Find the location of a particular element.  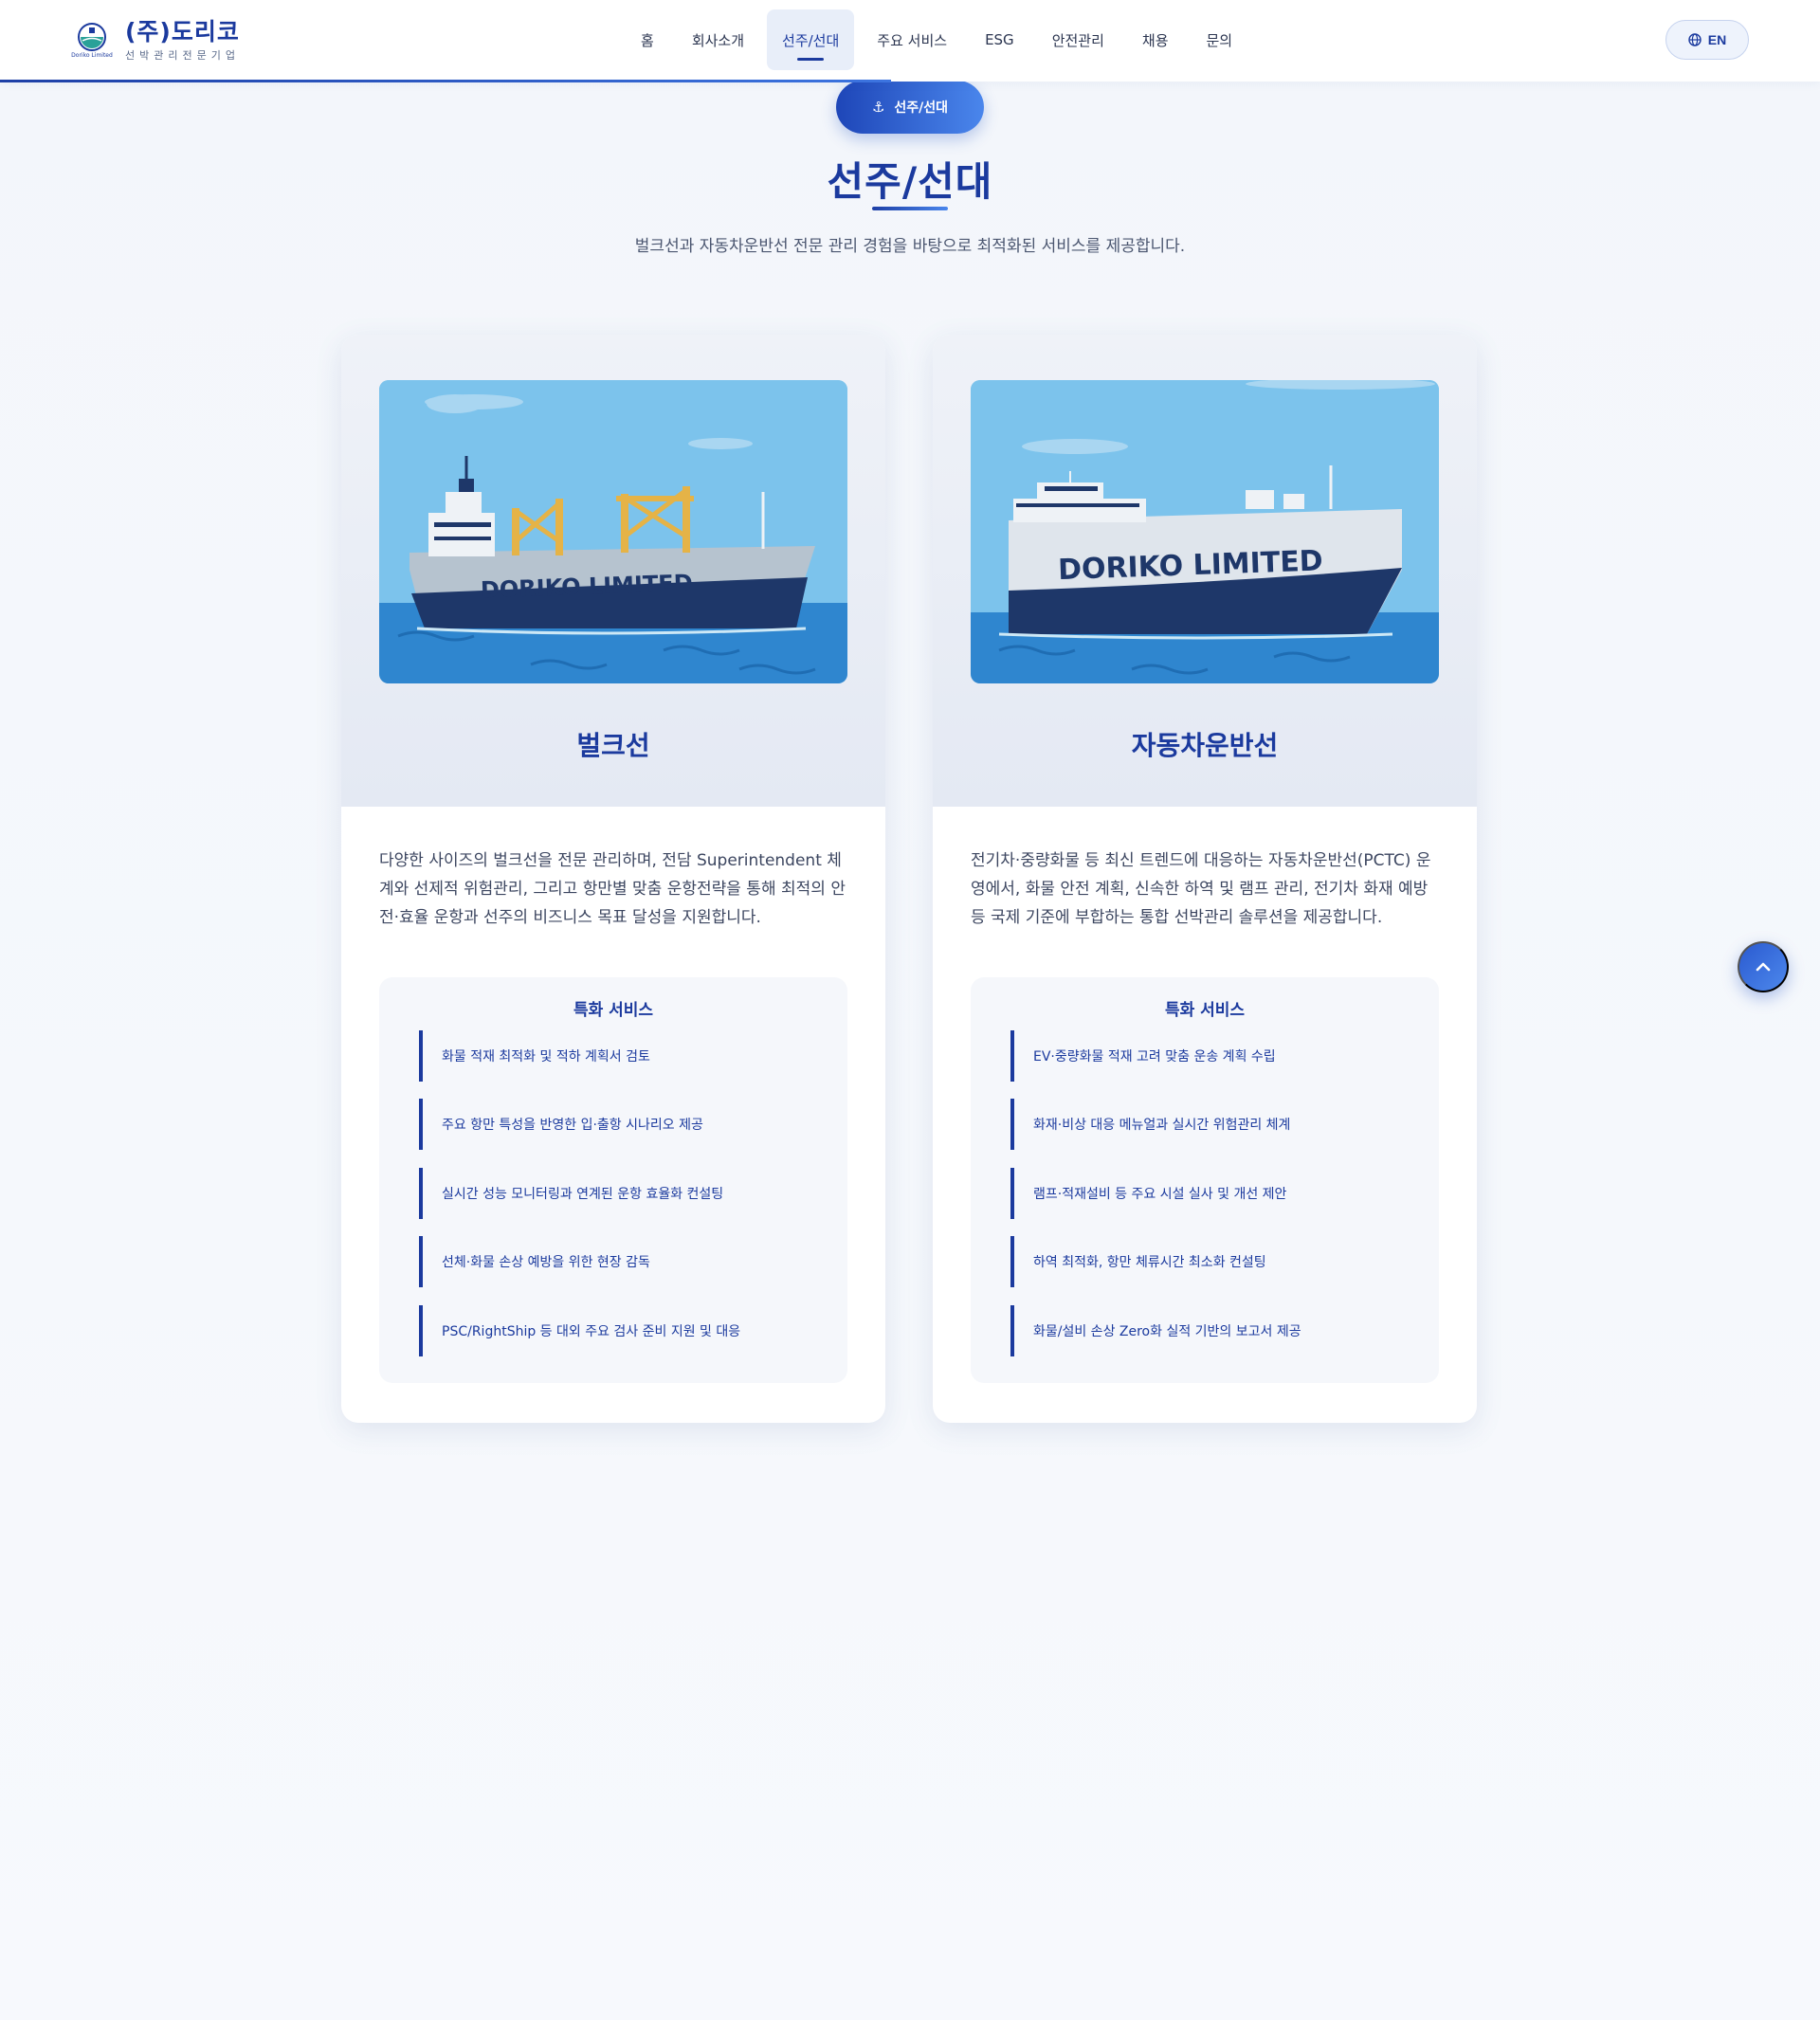

anchor-icon: ⚓ is located at coordinates (878, 108).